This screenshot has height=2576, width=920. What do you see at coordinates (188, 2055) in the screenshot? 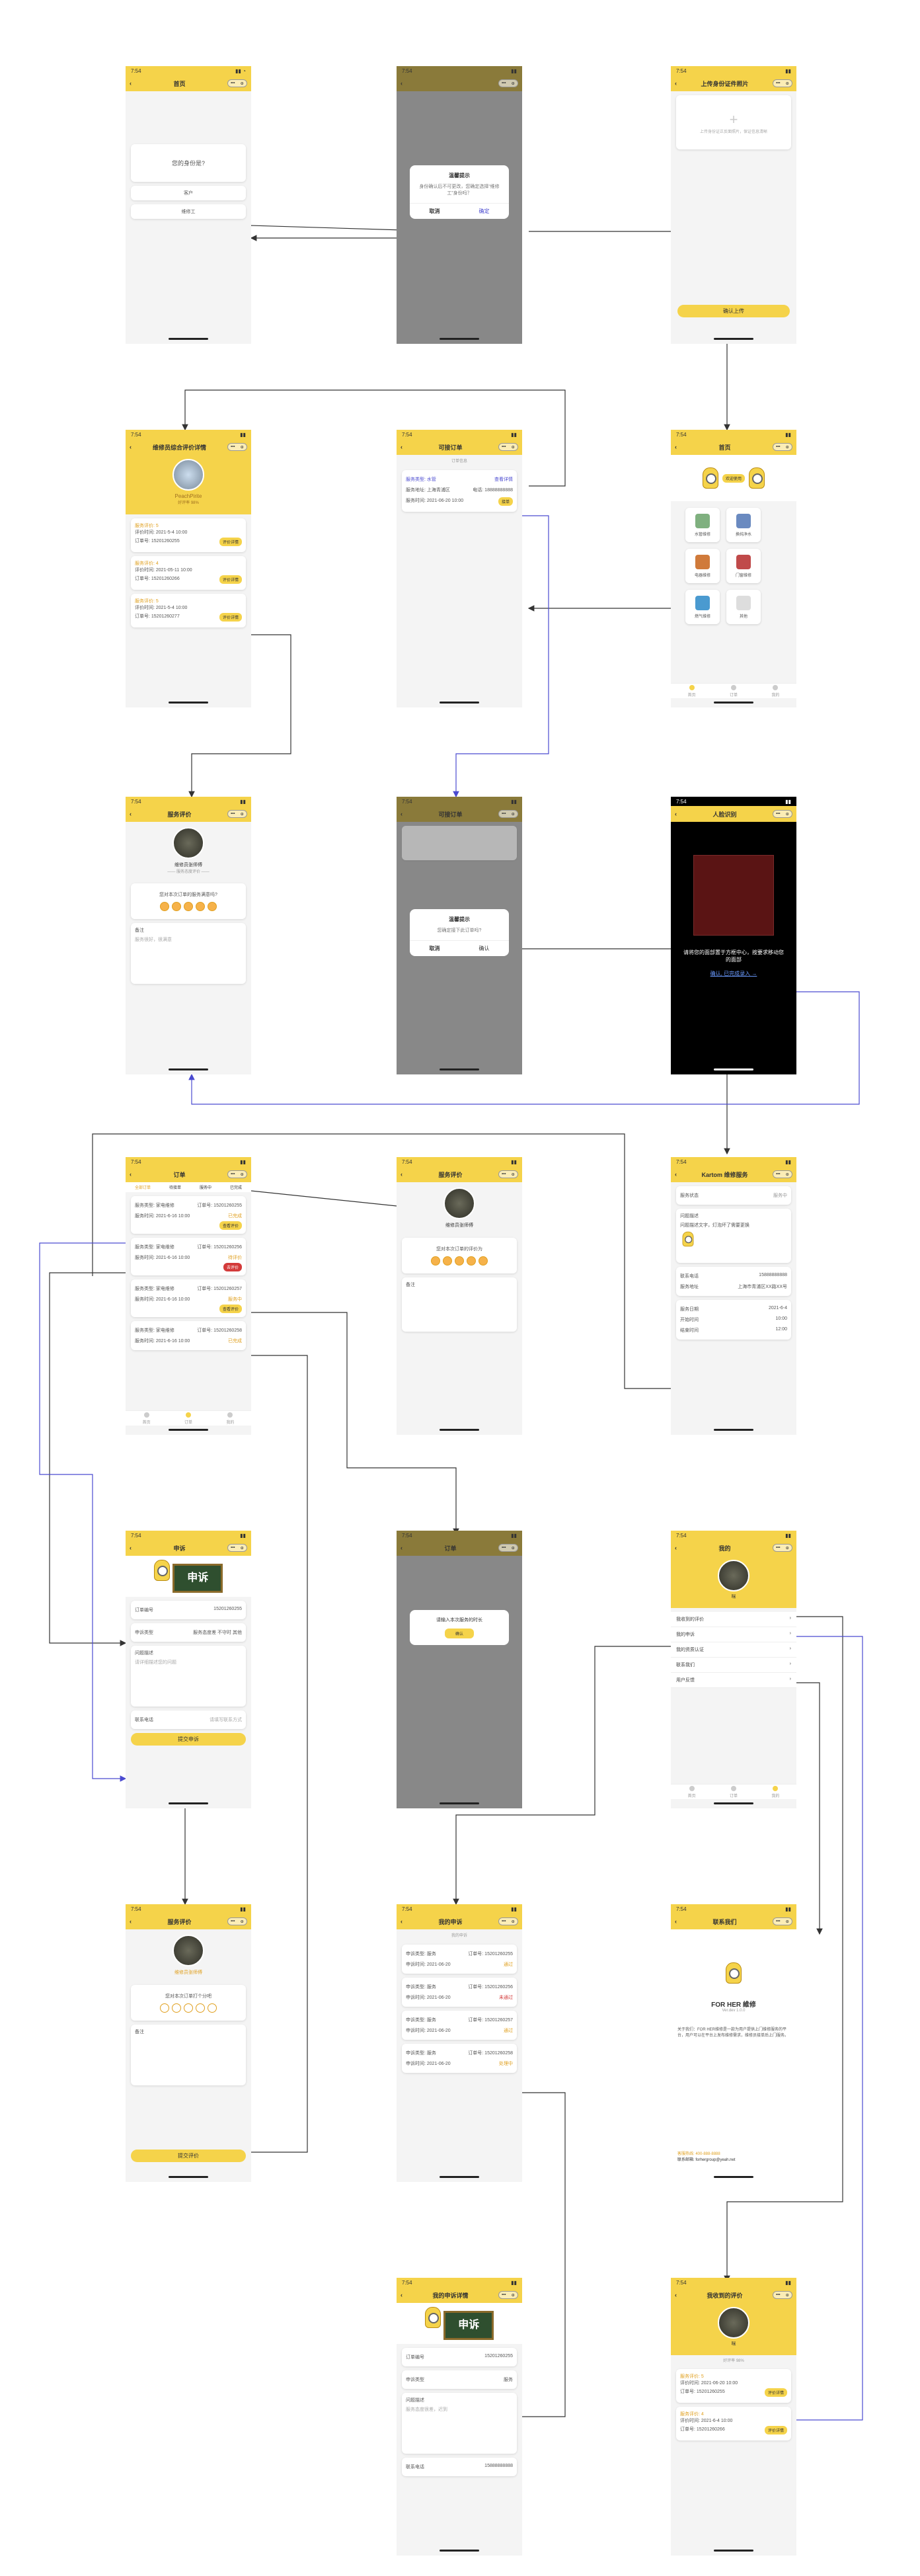
I see `remark-field: 备注` at bounding box center [188, 2055].